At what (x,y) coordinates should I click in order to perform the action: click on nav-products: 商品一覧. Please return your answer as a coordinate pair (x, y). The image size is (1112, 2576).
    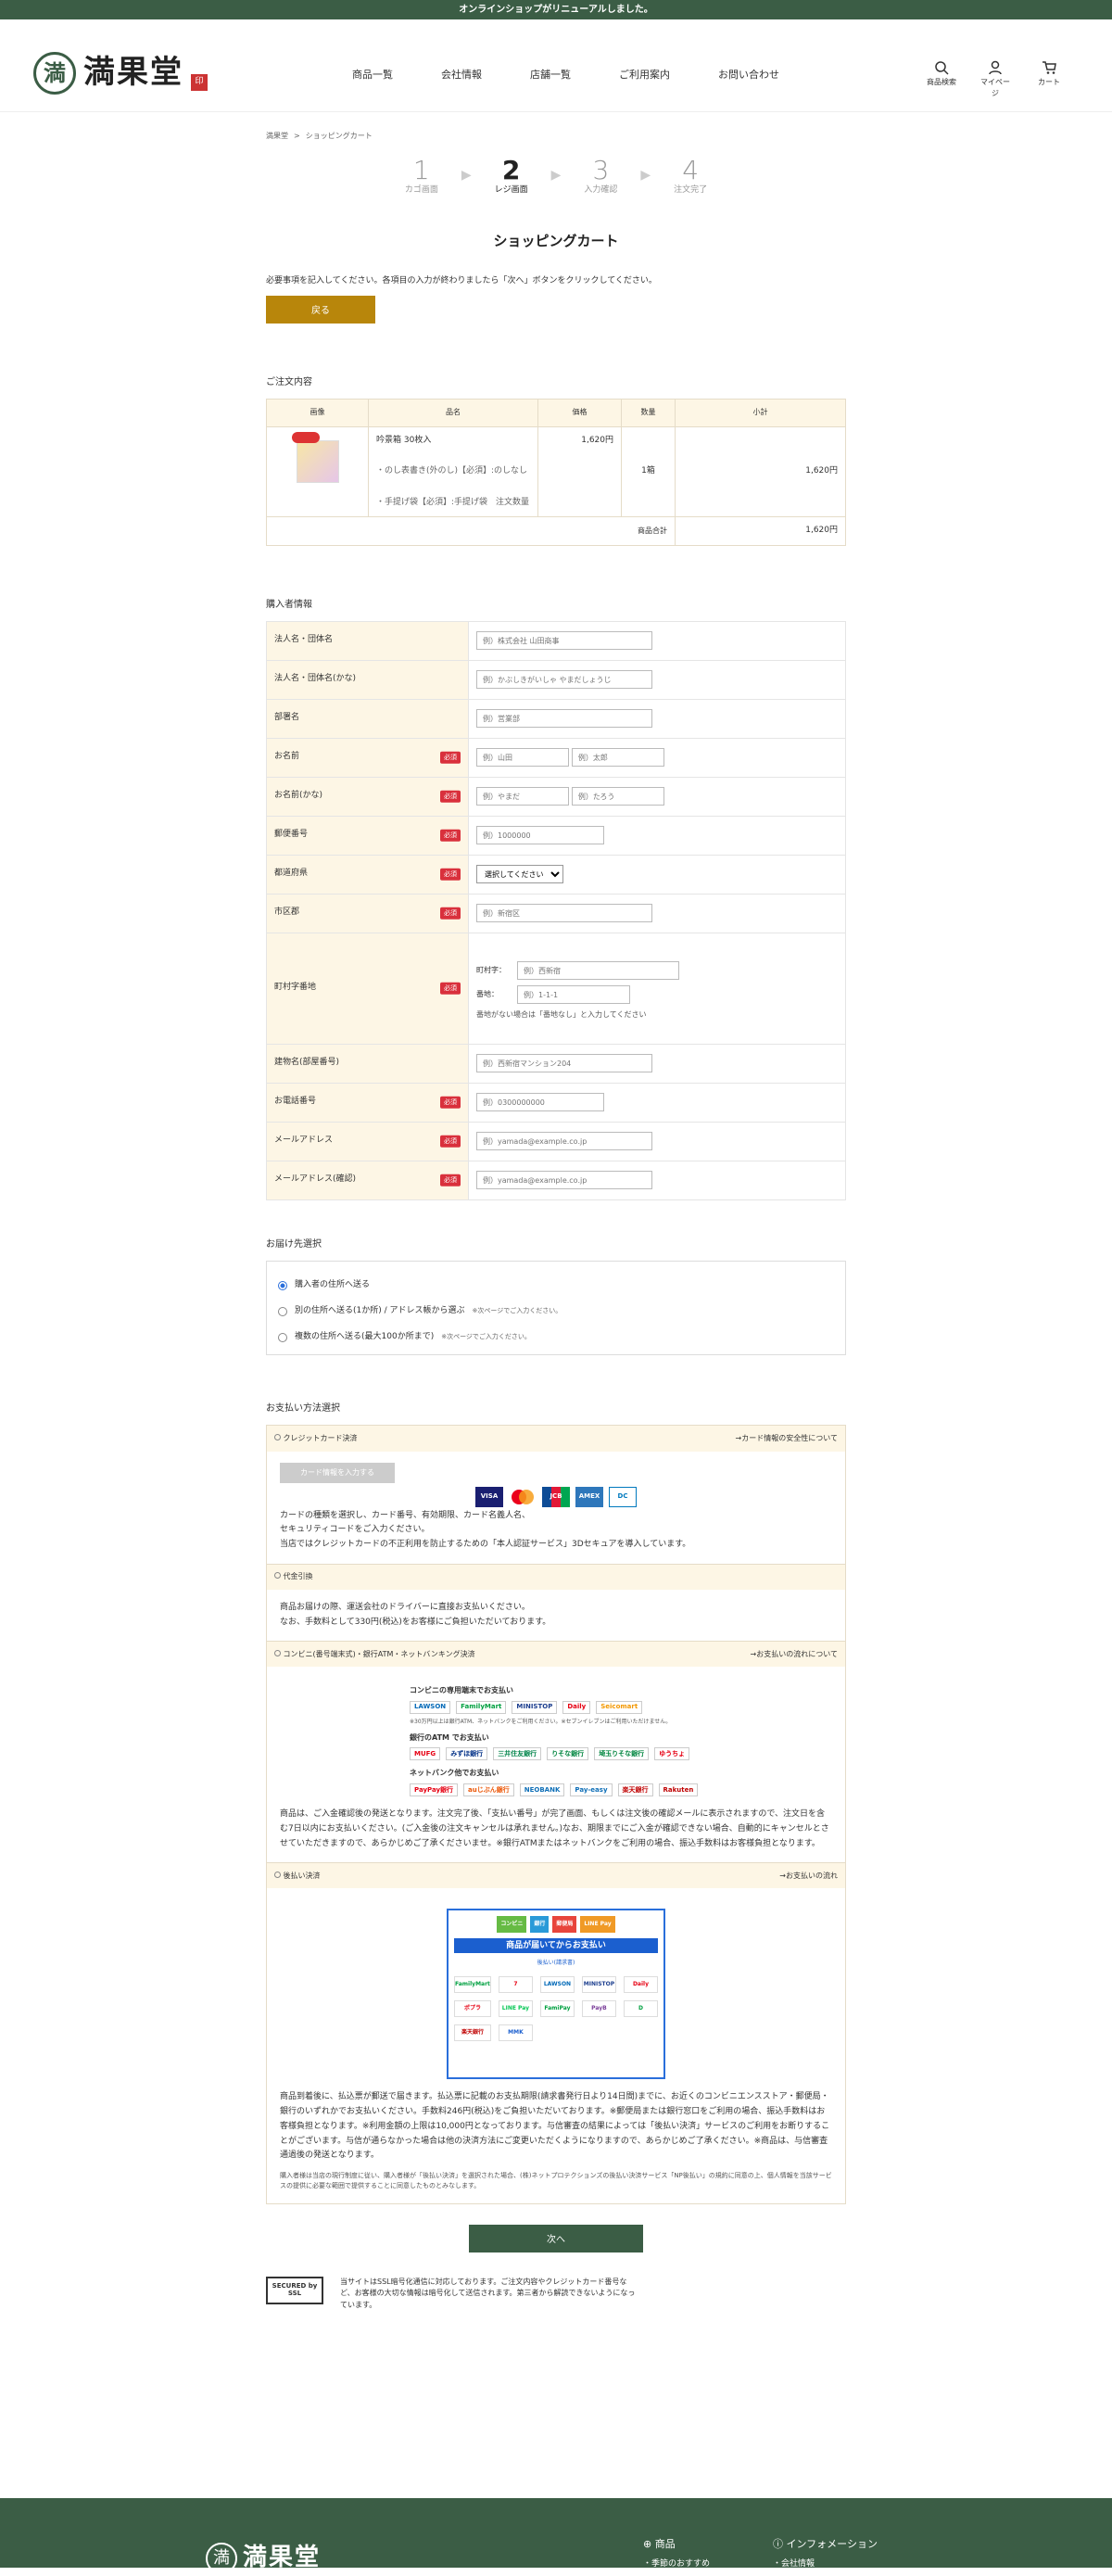
    Looking at the image, I should click on (372, 75).